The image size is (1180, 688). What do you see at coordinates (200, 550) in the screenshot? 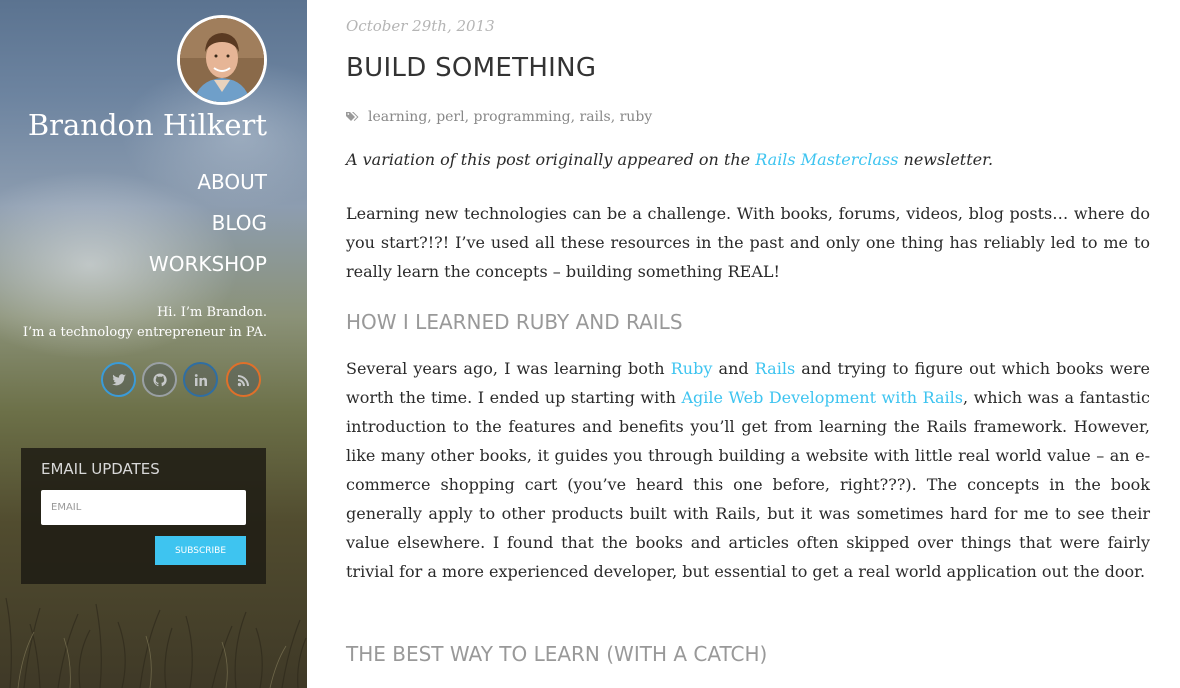
I see `subscribe-button: SUBSCRIBE` at bounding box center [200, 550].